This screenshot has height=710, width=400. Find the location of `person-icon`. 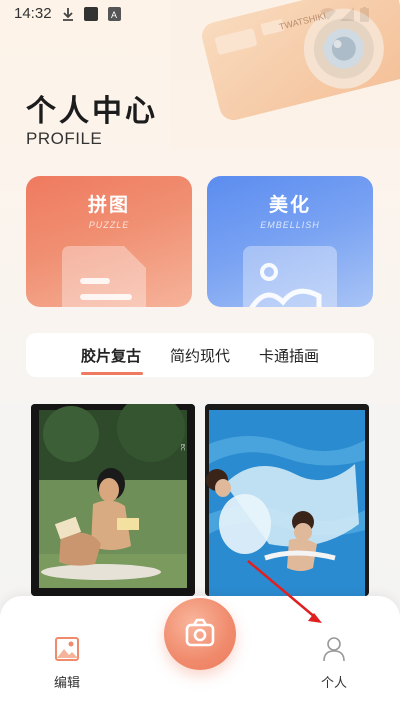

person-icon is located at coordinates (334, 649).